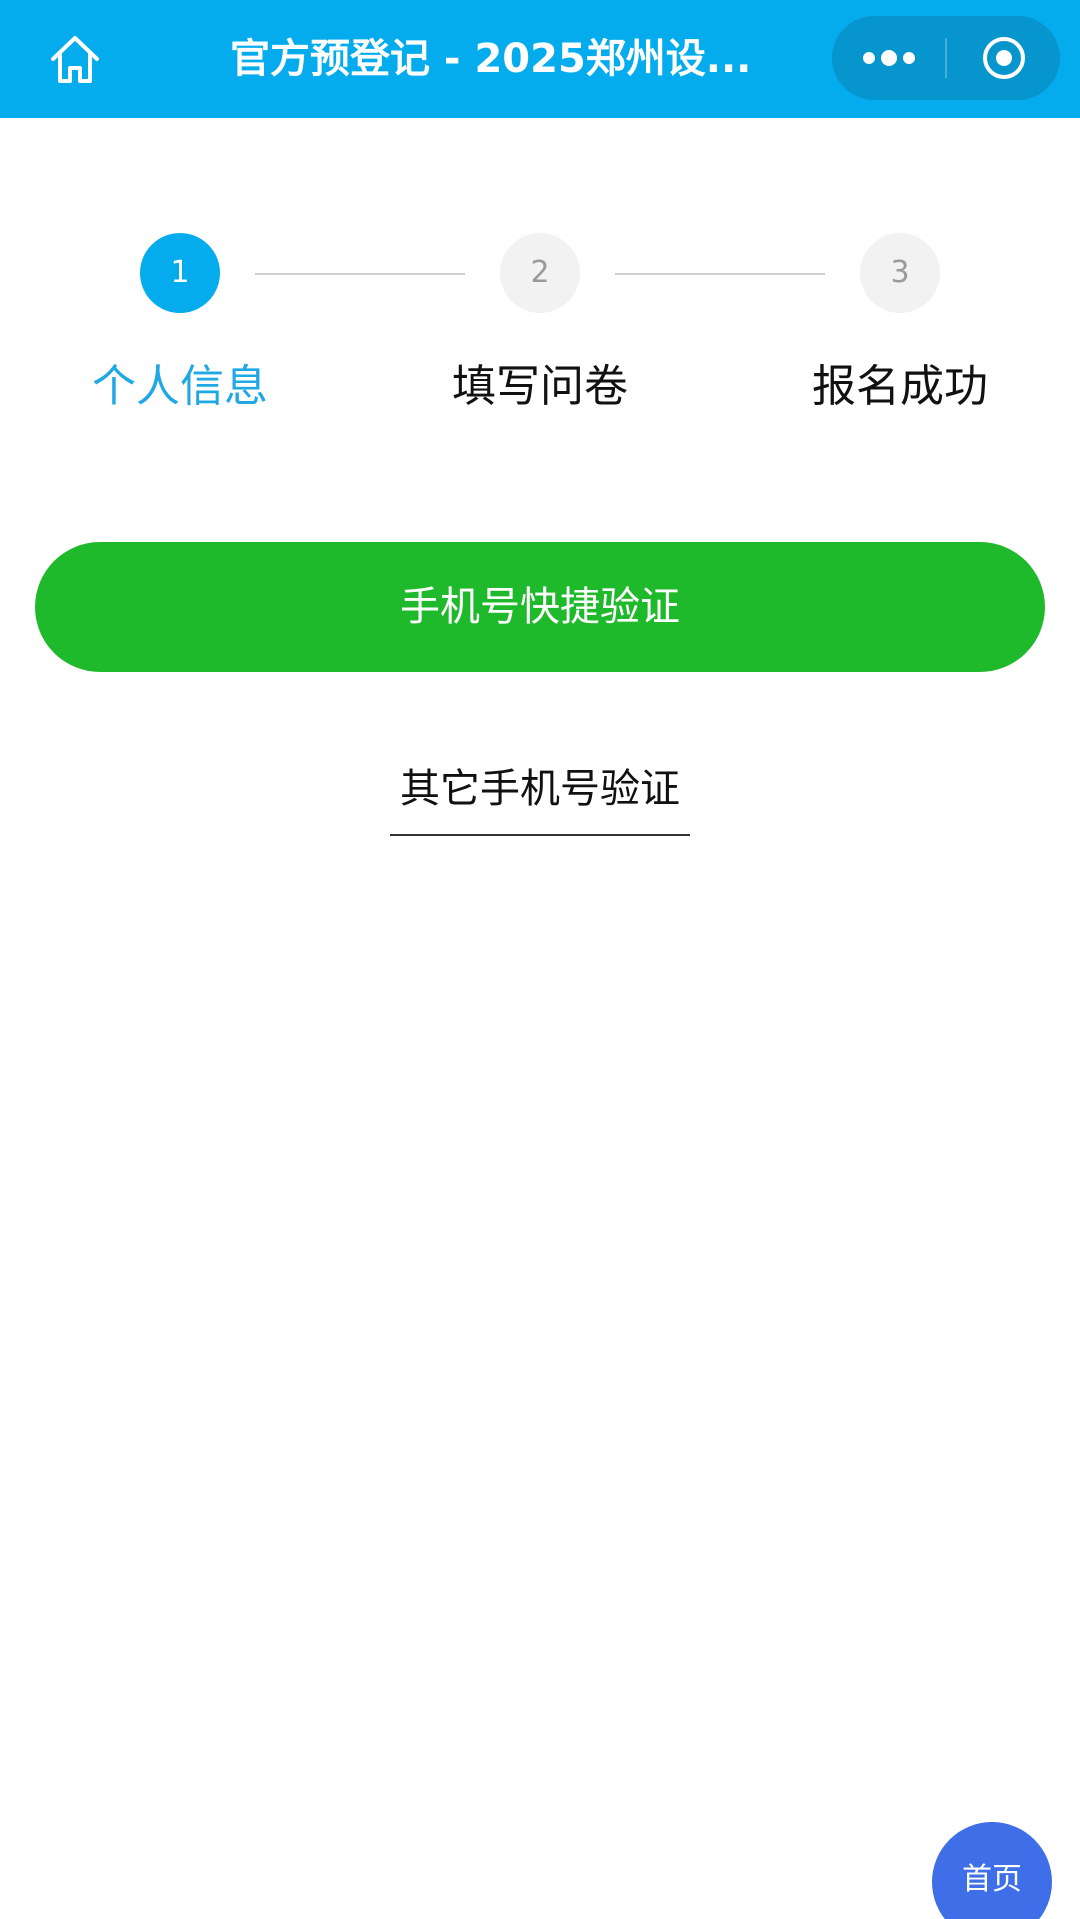 The image size is (1080, 1919). Describe the element at coordinates (900, 273) in the screenshot. I see `step-3-circle: 3` at that location.